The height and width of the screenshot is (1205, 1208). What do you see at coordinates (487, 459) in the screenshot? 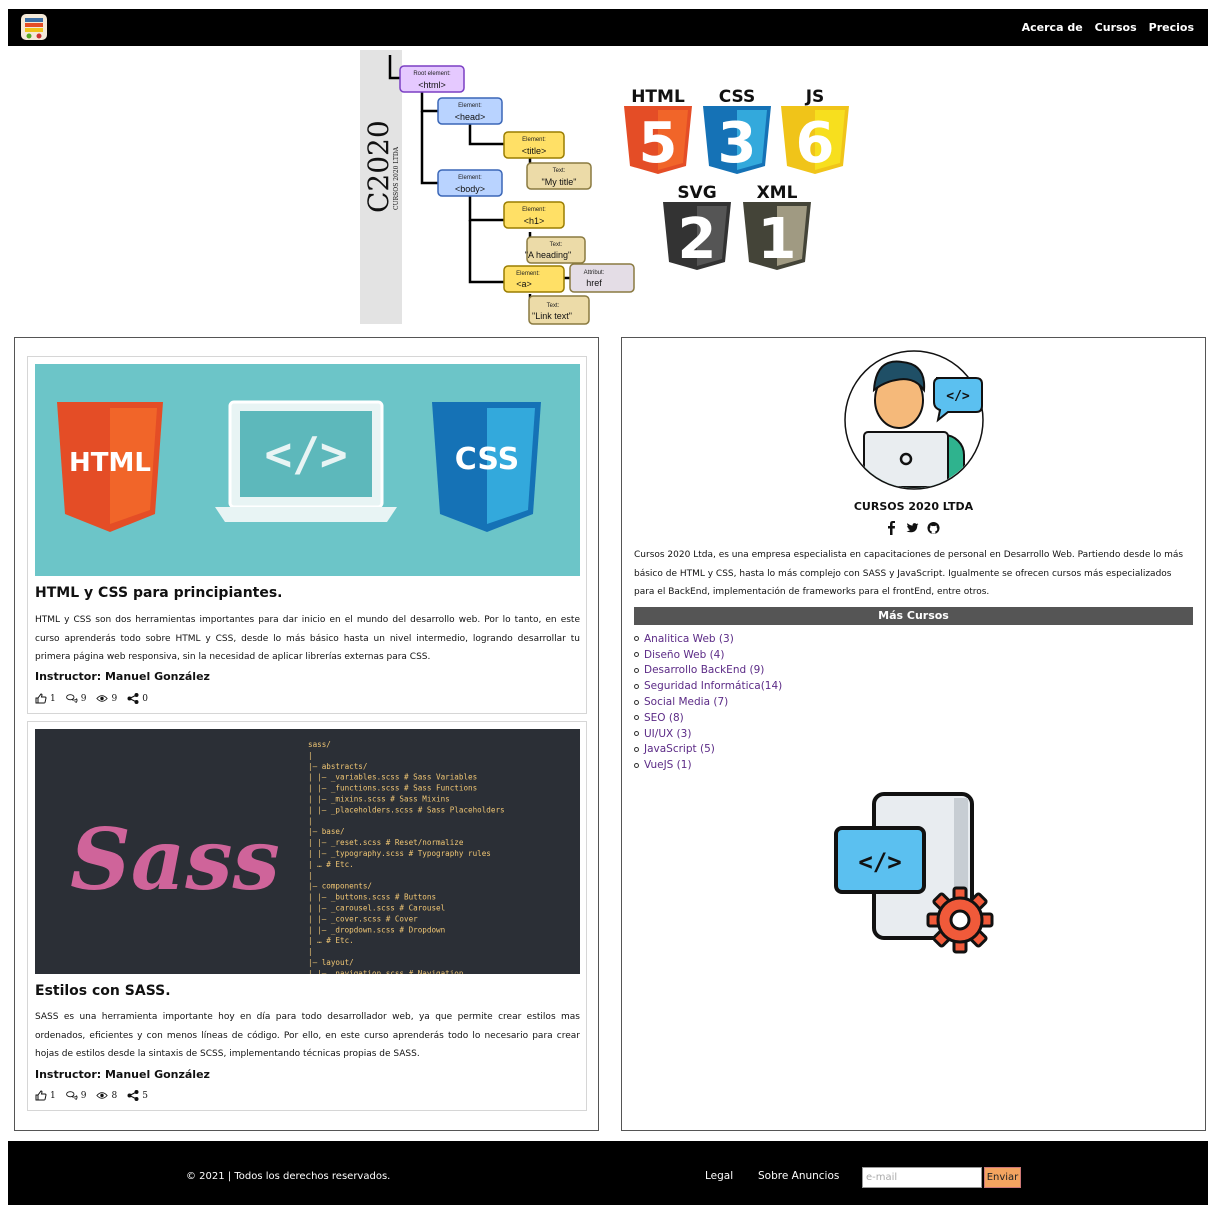
I see `css-shield-label: CSS` at bounding box center [487, 459].